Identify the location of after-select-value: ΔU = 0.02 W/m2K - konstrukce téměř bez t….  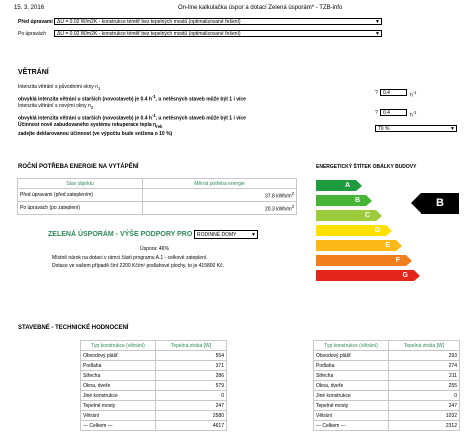
(149, 34).